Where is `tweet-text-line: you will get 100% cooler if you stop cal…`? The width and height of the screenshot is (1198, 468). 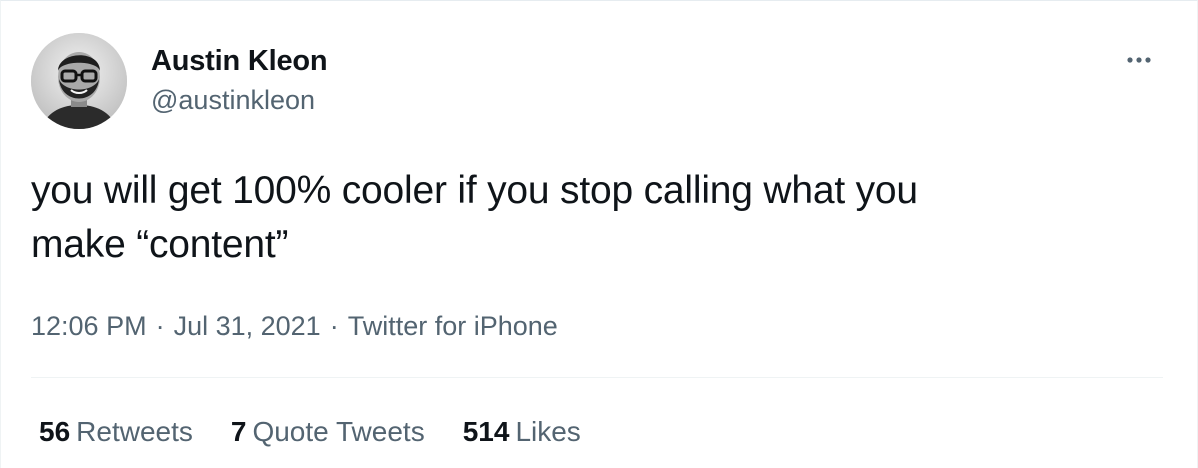
tweet-text-line: you will get 100% cooler if you stop cal… is located at coordinates (474, 190).